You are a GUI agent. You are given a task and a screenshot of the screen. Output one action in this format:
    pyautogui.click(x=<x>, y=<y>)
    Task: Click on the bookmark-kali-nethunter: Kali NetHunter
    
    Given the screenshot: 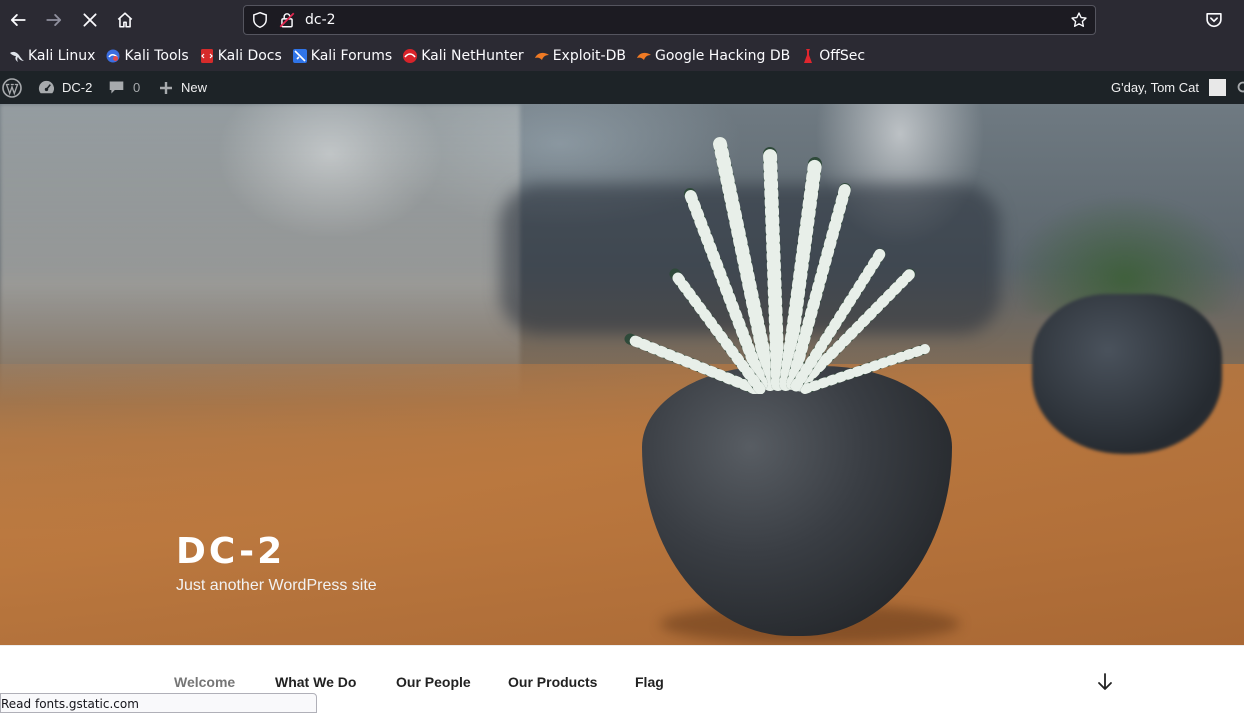 What is the action you would take?
    pyautogui.click(x=462, y=56)
    